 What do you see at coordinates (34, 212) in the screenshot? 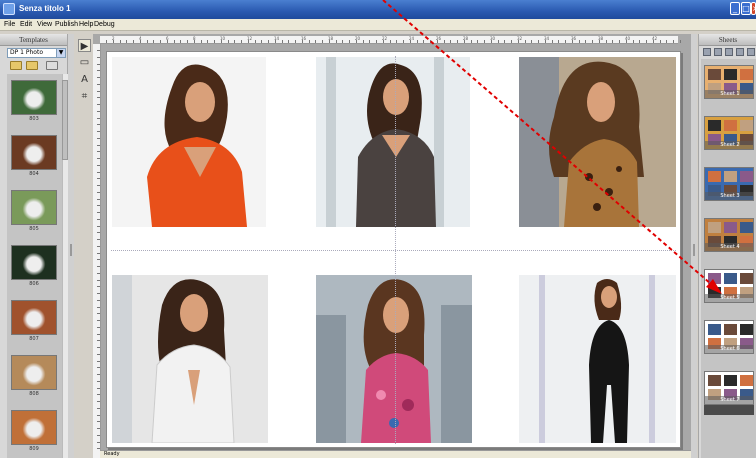
I see `template-item: 805` at bounding box center [34, 212].